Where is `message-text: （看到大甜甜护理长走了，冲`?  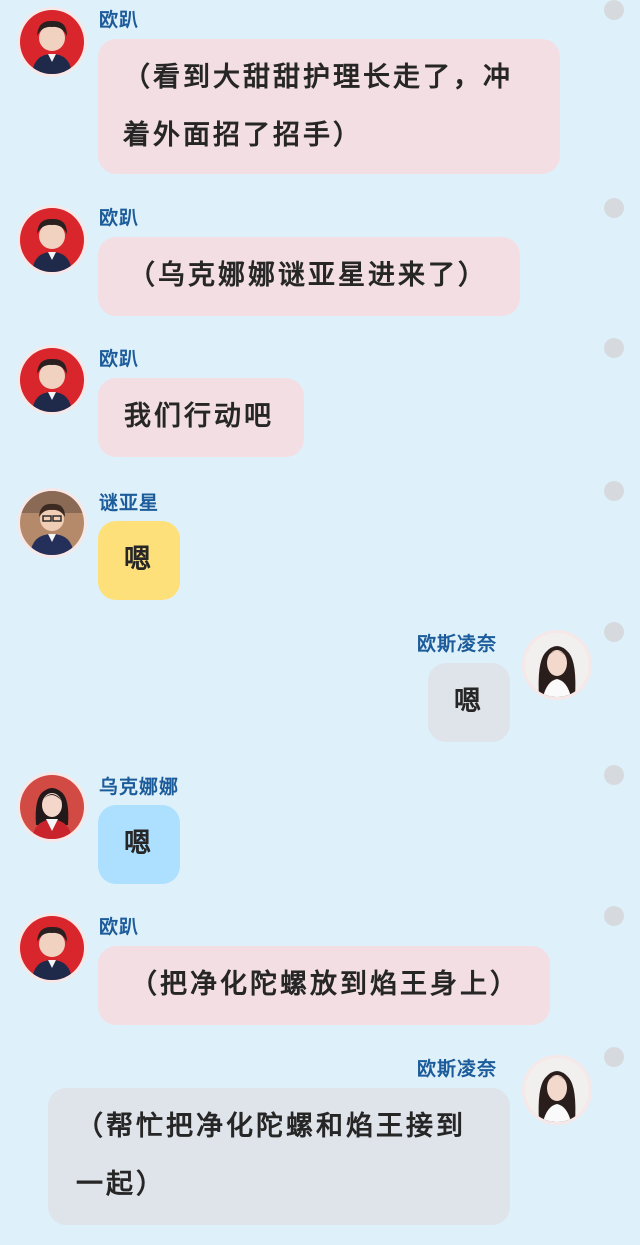 message-text: （看到大甜甜护理长走了，冲 is located at coordinates (318, 77).